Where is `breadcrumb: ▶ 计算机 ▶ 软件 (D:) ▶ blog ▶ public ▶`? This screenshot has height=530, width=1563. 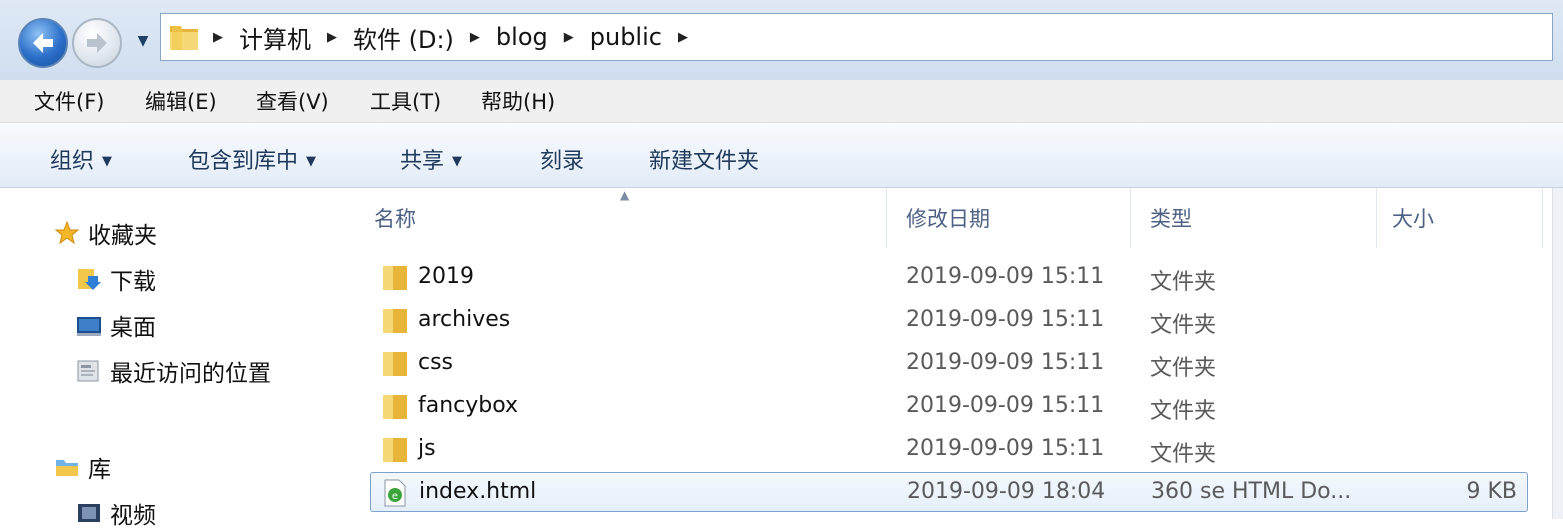 breadcrumb: ▶ 计算机 ▶ 软件 (D:) ▶ blog ▶ public ▶ is located at coordinates (458, 37).